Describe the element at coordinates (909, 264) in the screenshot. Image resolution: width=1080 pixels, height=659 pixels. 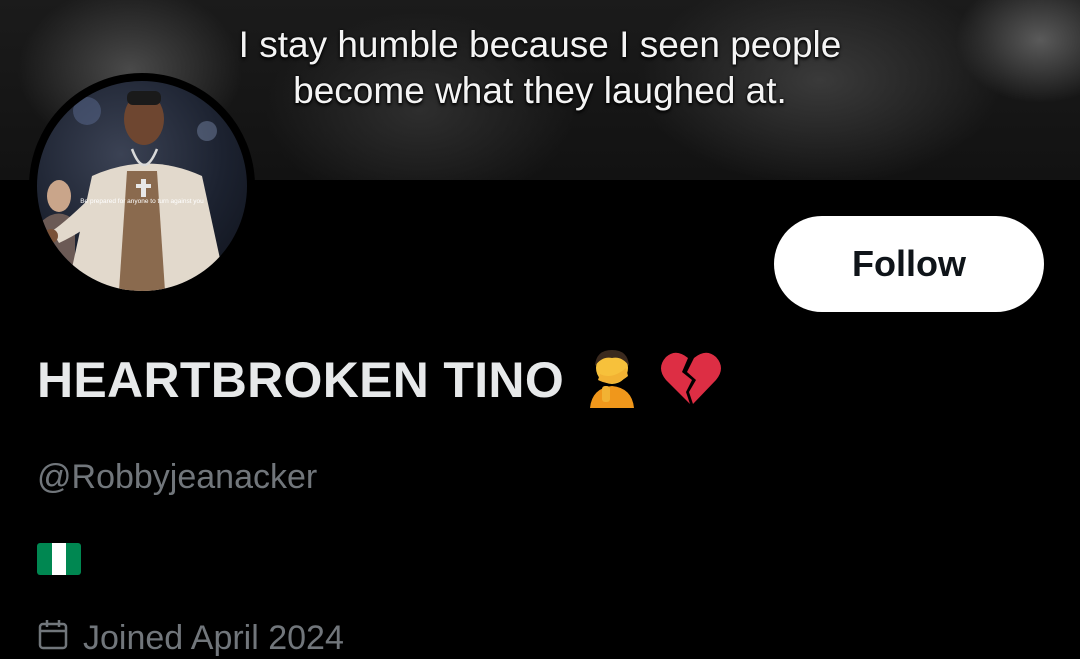
I see `follow-button: Follow` at that location.